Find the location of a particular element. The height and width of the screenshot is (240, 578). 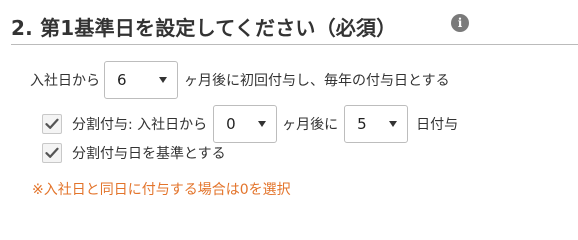

split-grant-checkbox is located at coordinates (52, 124).